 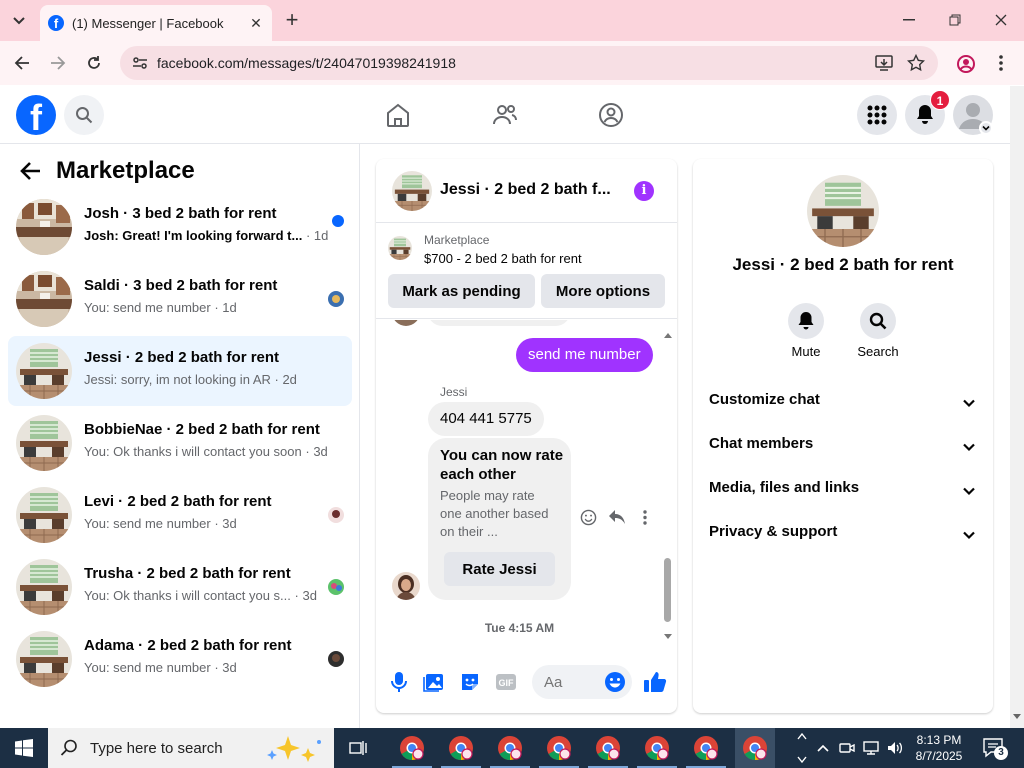 I want to click on network-icon, so click(x=871, y=748).